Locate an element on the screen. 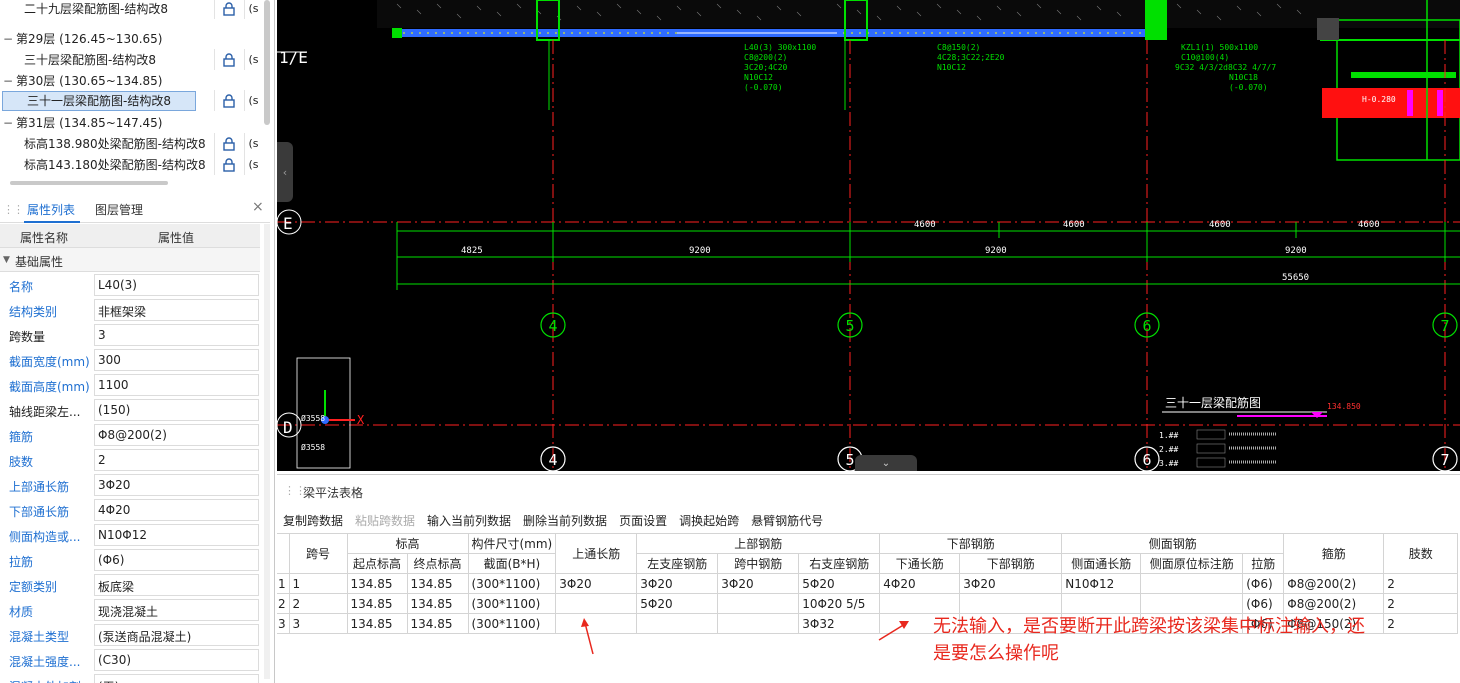 The image size is (1460, 683). table-cell-left: 5Φ20 is located at coordinates (677, 603).